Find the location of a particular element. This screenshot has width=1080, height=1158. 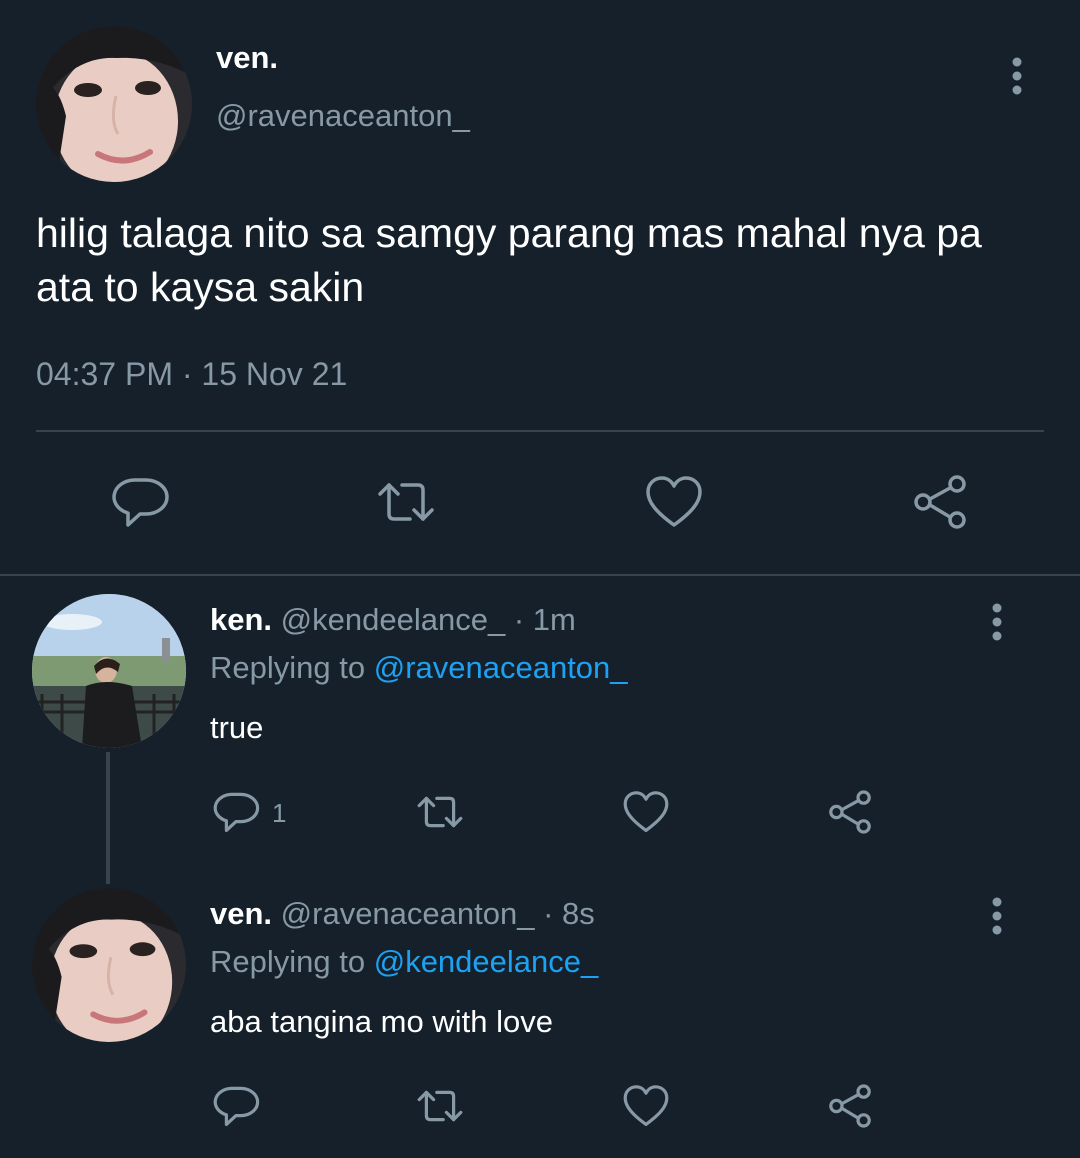

reply-header: ken. @kendeelance_ · 1m is located at coordinates (393, 620).